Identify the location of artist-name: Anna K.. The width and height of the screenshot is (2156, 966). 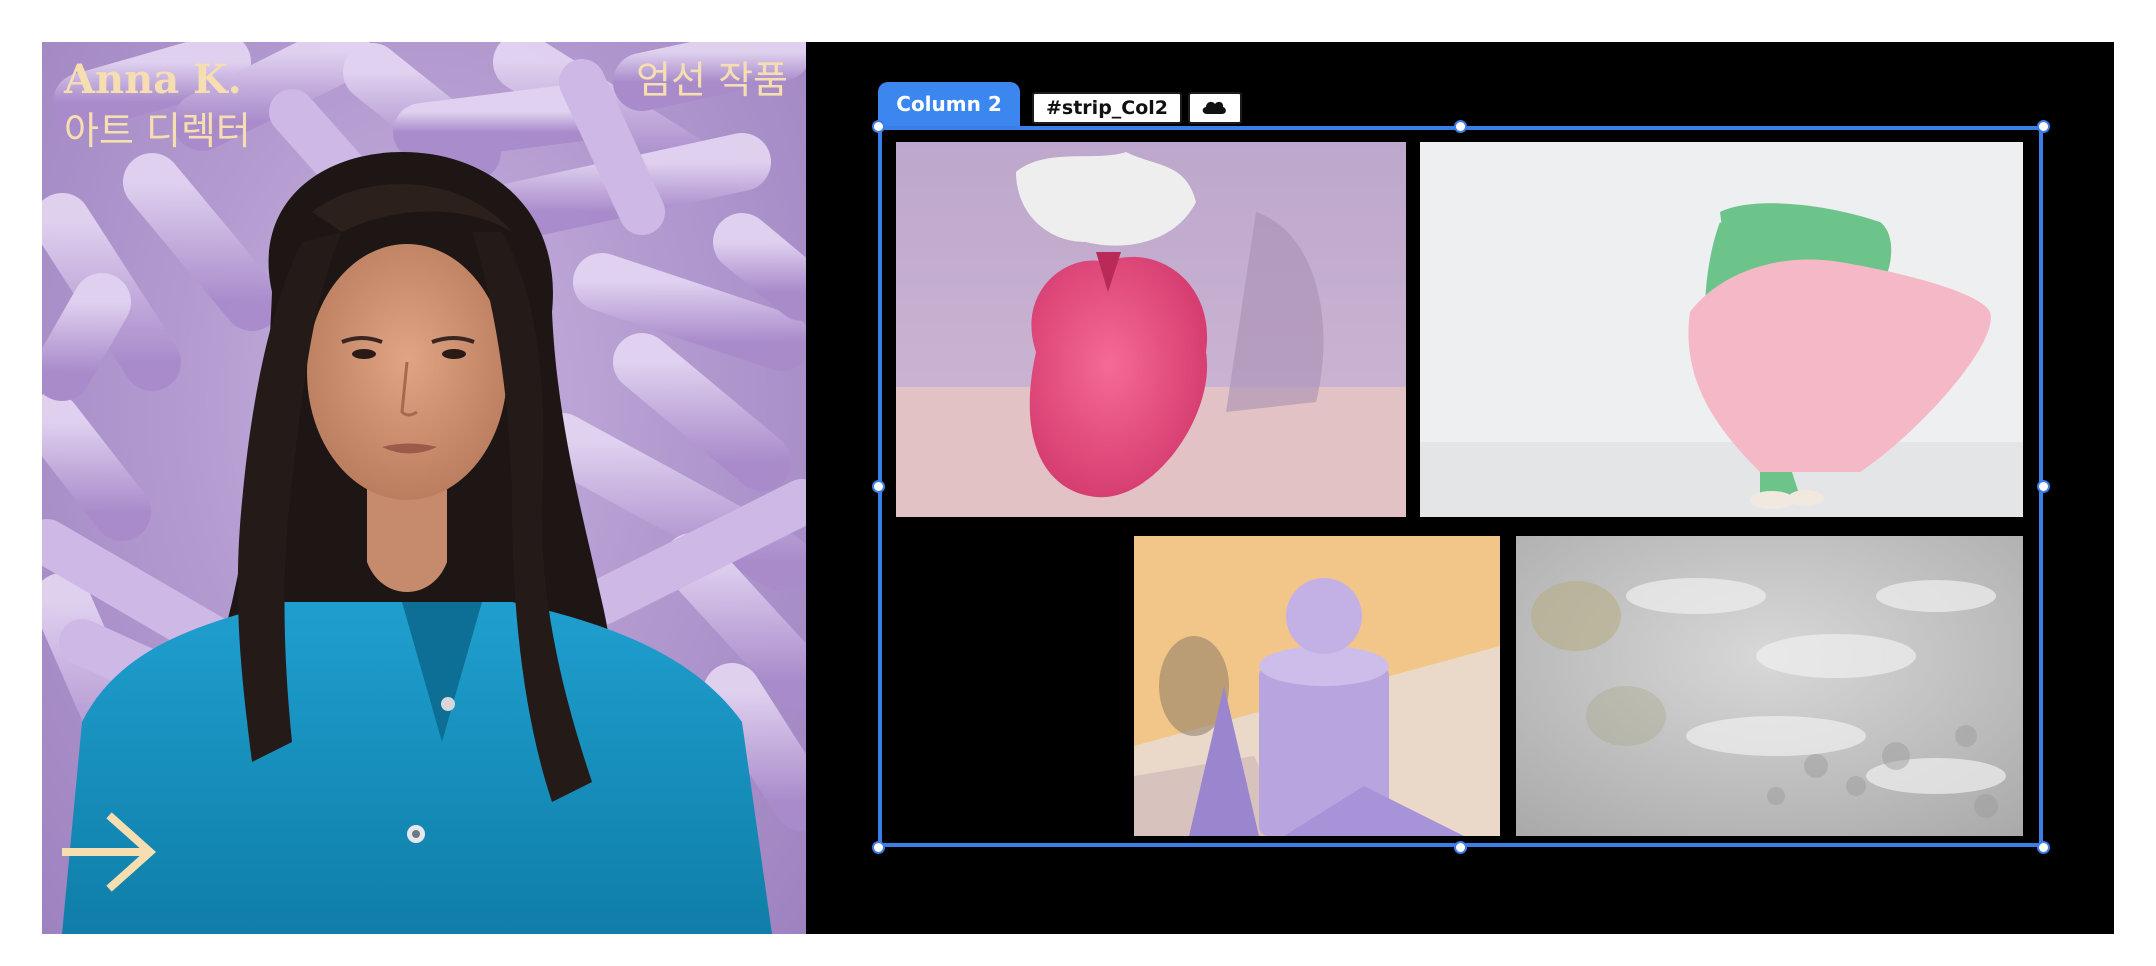
(153, 79).